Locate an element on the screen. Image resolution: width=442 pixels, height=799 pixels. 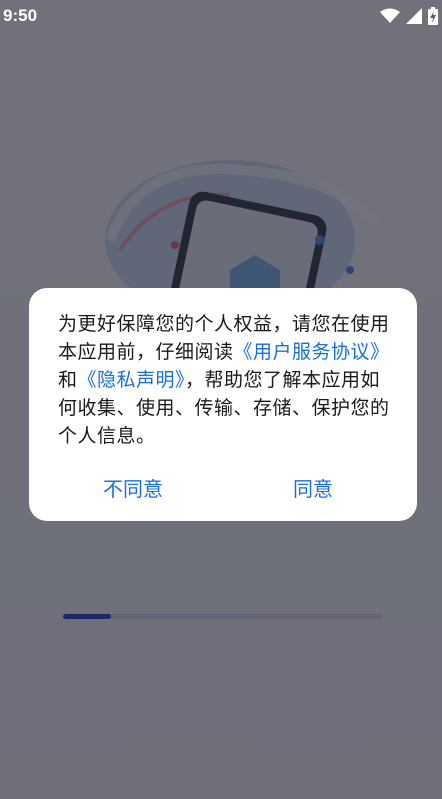
battery-charging-icon is located at coordinates (433, 16).